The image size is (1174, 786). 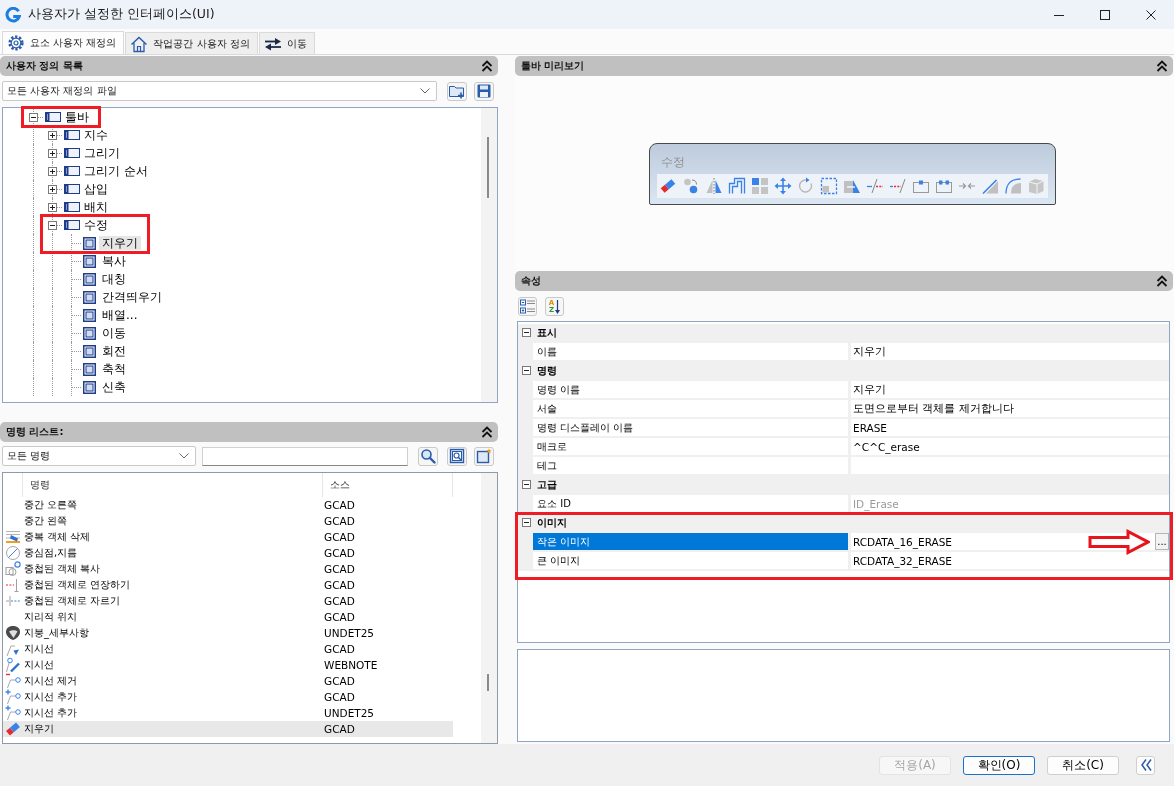 What do you see at coordinates (999, 765) in the screenshot?
I see `dialog-button: 확인(O)` at bounding box center [999, 765].